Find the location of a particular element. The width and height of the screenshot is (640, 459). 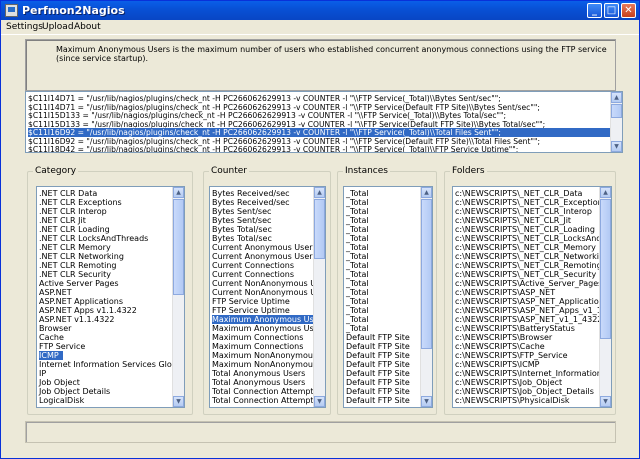

category-list-item: ASP.NET Applications is located at coordinates (81, 301).